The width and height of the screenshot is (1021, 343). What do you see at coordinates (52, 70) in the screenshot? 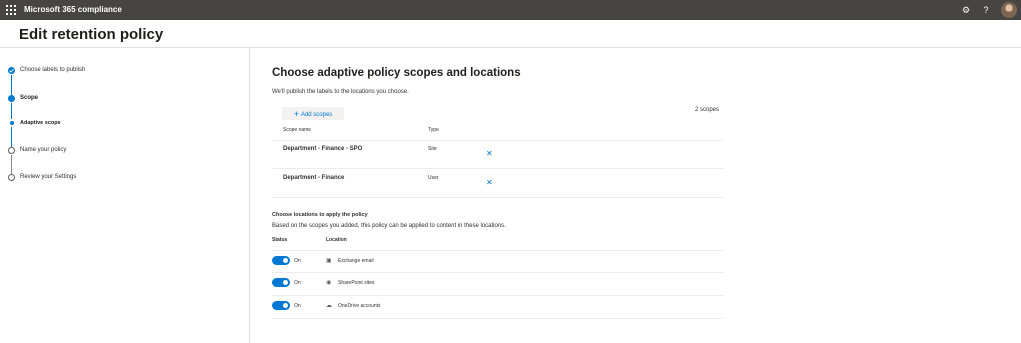
I see `step-choose-labels: Choose labels to publish` at bounding box center [52, 70].